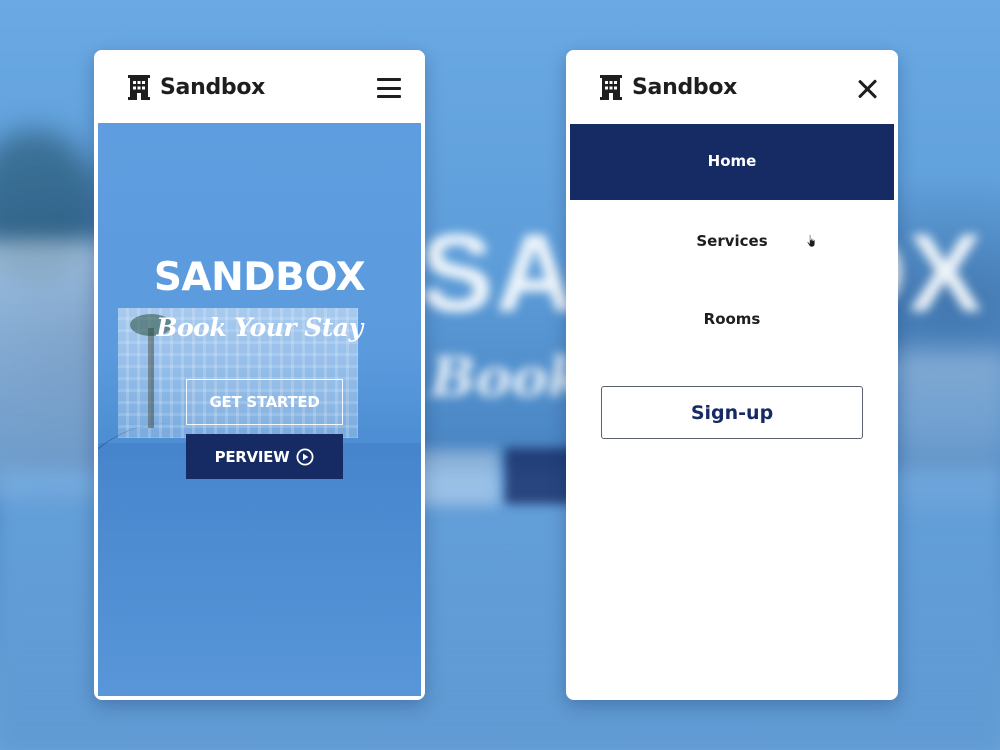 The height and width of the screenshot is (750, 1000). What do you see at coordinates (259, 277) in the screenshot?
I see `hero-title: SANDBOX` at bounding box center [259, 277].